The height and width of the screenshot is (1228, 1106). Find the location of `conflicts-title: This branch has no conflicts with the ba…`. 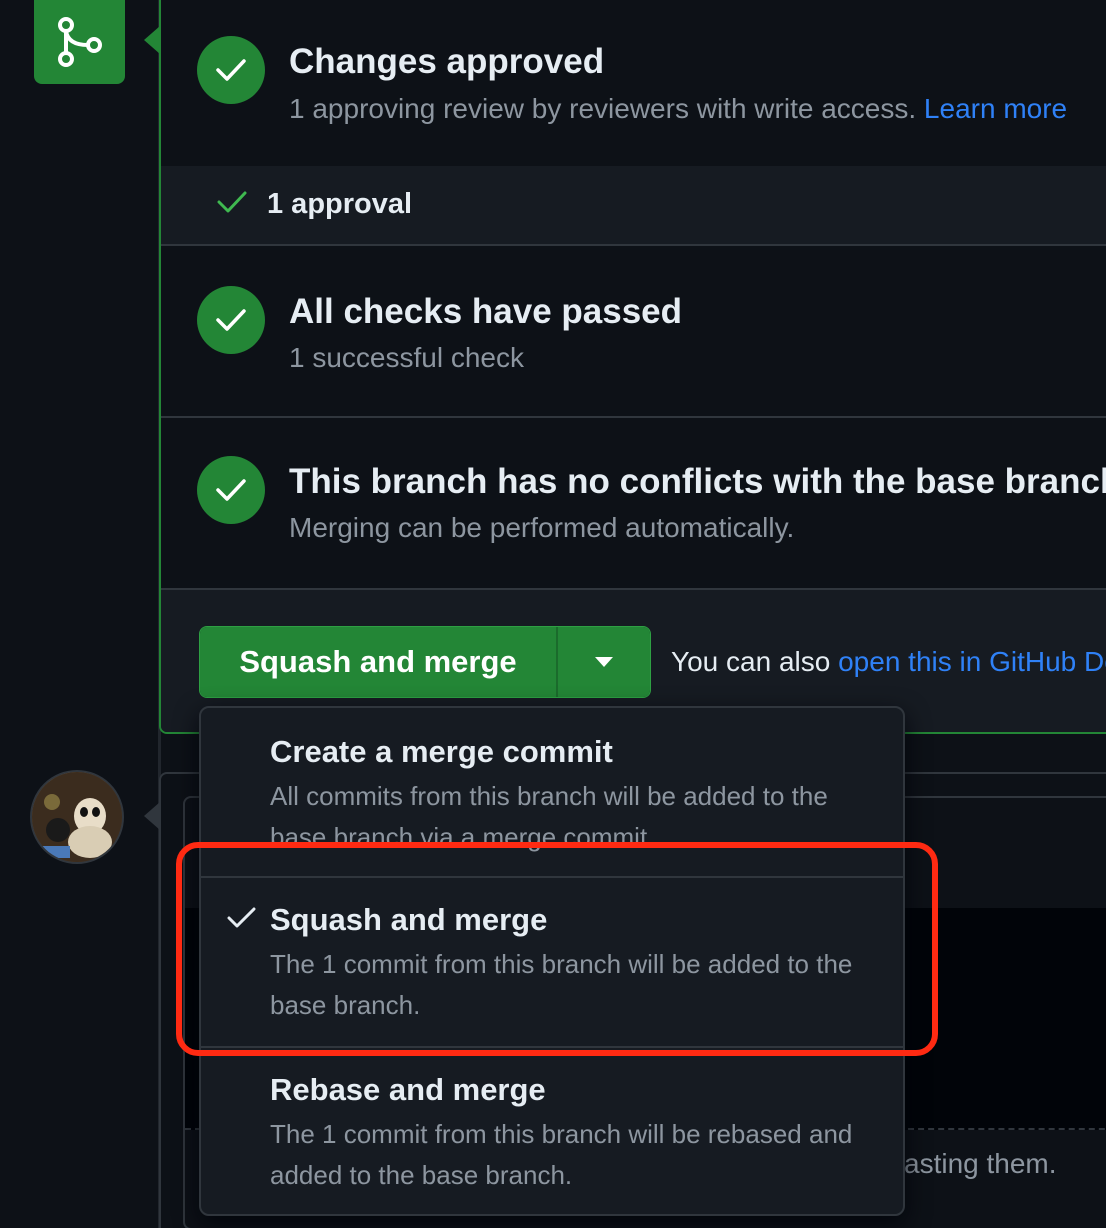

conflicts-title: This branch has no conflicts with the ba… is located at coordinates (697, 481).